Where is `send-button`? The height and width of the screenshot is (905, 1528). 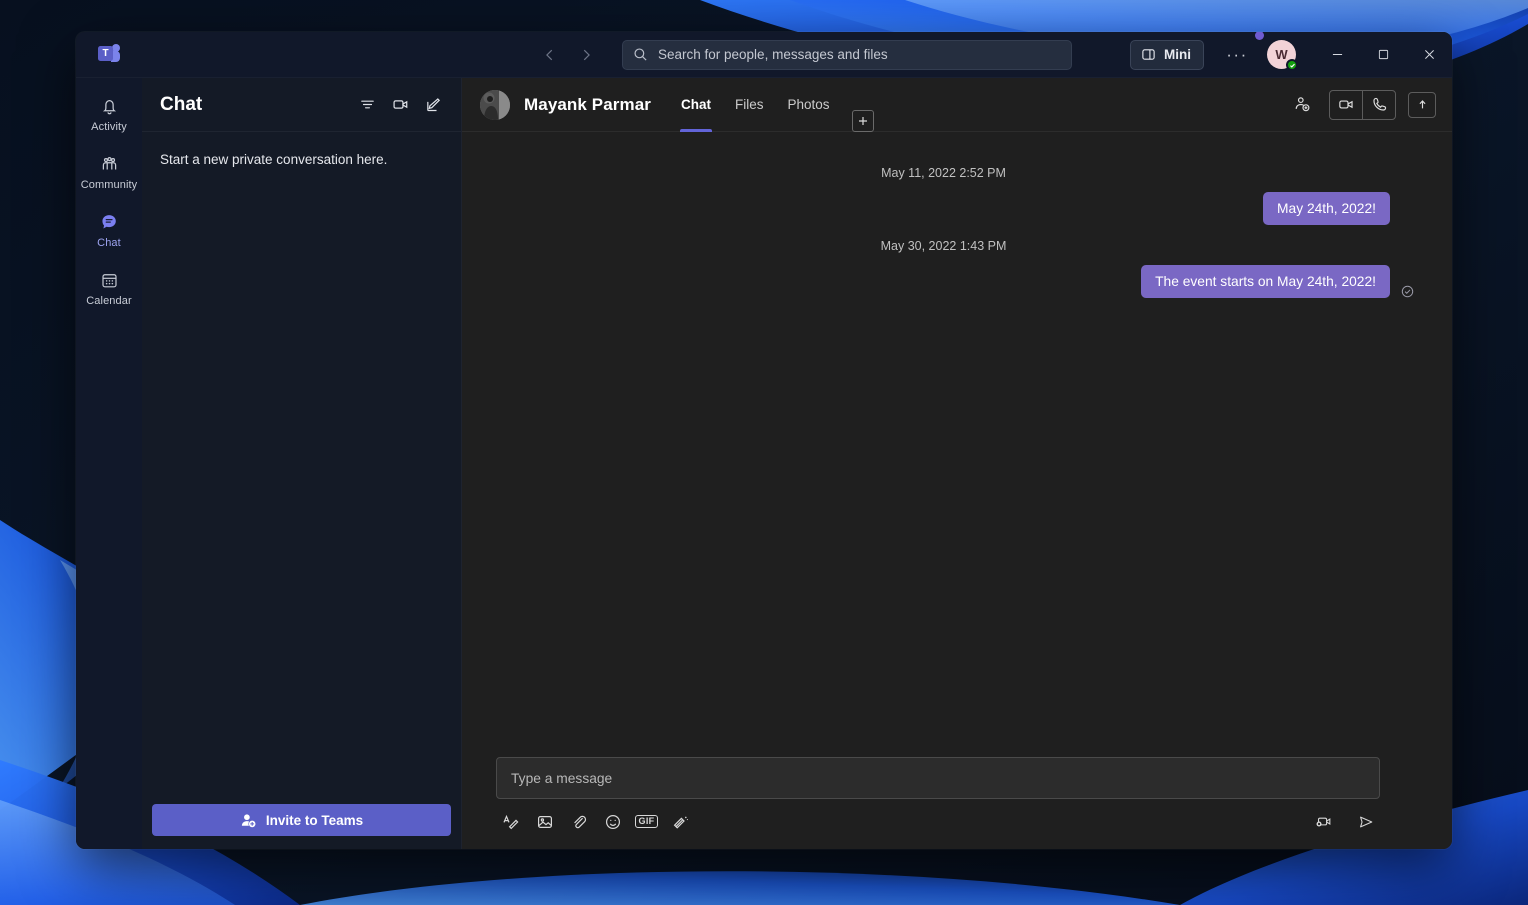
send-button is located at coordinates (1365, 821).